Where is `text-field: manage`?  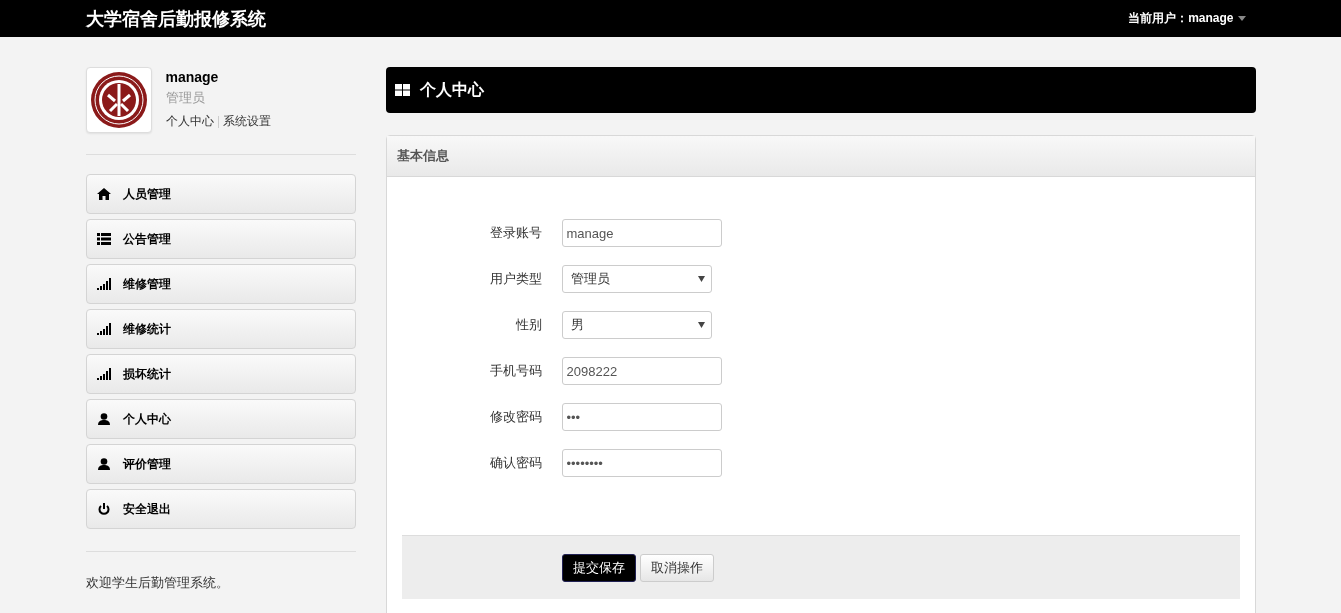 text-field: manage is located at coordinates (641, 233).